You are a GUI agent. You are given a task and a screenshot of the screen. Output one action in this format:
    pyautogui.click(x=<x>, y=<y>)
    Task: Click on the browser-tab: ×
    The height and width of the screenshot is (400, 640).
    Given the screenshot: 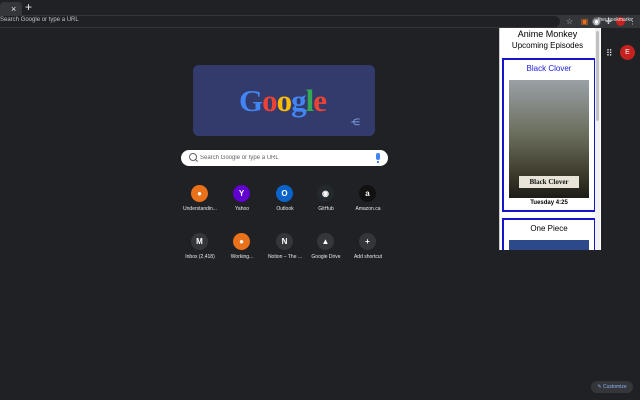 What is the action you would take?
    pyautogui.click(x=11, y=8)
    